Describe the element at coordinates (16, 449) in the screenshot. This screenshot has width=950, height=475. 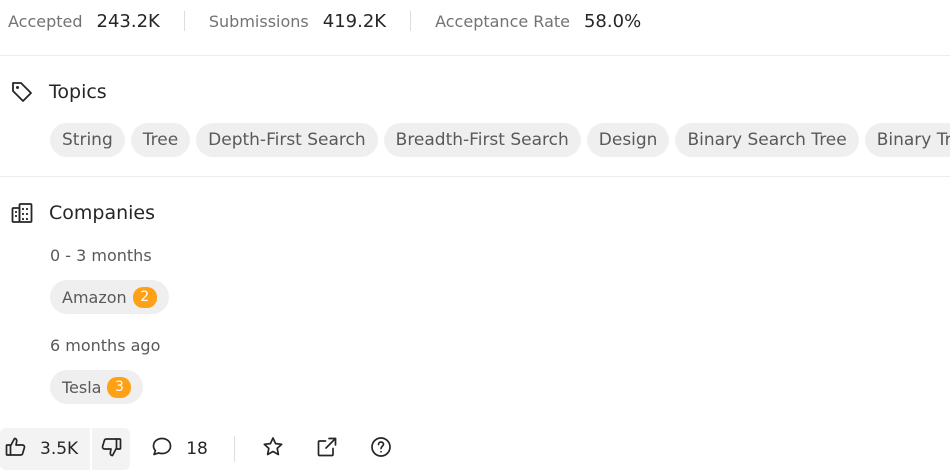
I see `thumbs-up-icon` at that location.